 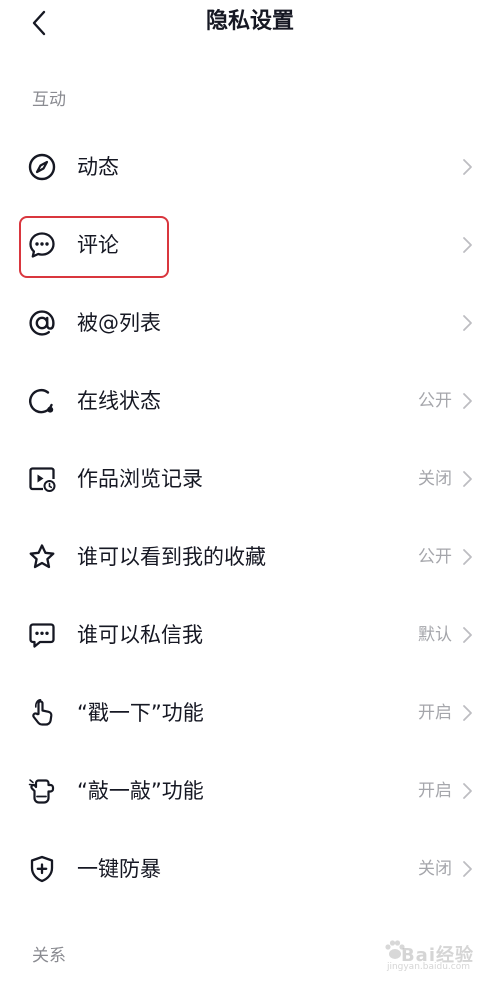 What do you see at coordinates (140, 713) in the screenshot?
I see `settings-row-label: “戳一下”功能` at bounding box center [140, 713].